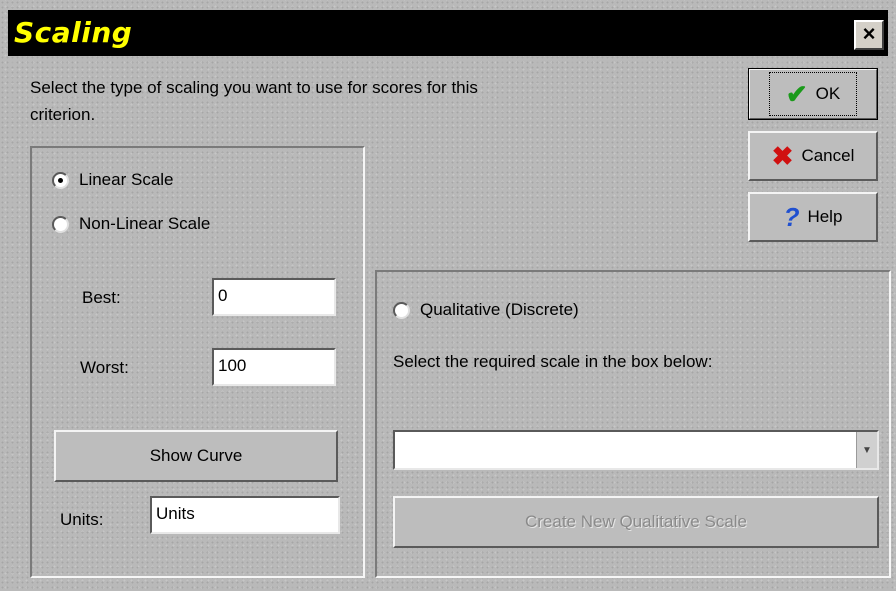  I want to click on linear-scale-radio, so click(60, 180).